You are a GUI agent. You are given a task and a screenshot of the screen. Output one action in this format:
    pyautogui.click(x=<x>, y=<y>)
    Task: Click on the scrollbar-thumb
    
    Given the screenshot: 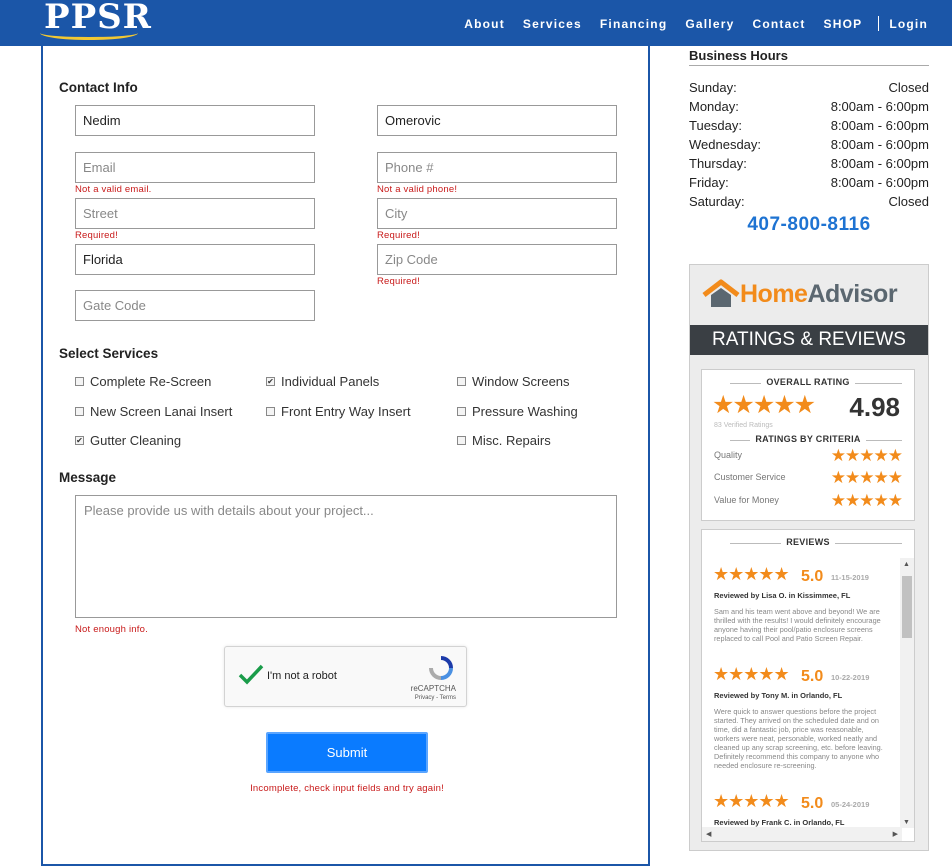 What is the action you would take?
    pyautogui.click(x=907, y=607)
    